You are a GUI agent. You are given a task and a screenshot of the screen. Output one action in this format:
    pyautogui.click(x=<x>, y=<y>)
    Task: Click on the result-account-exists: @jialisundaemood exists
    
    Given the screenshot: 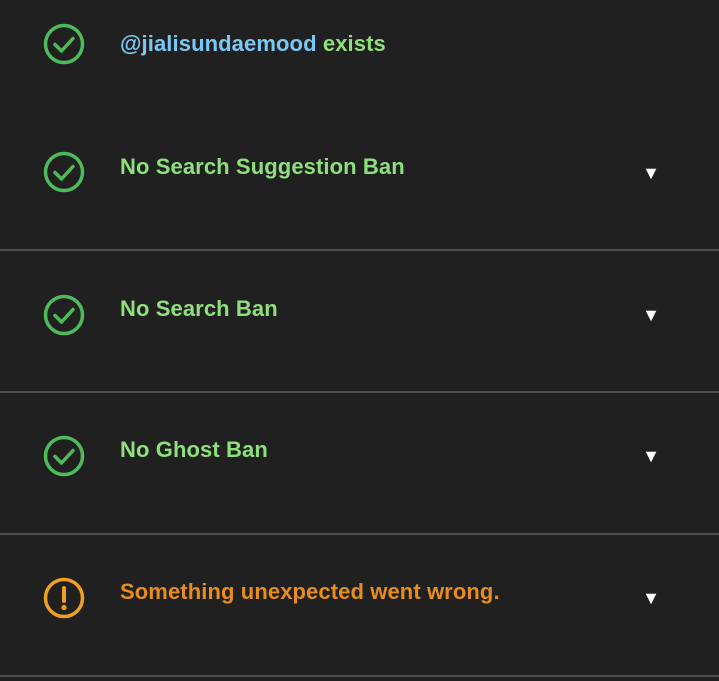 What is the action you would take?
    pyautogui.click(x=359, y=50)
    